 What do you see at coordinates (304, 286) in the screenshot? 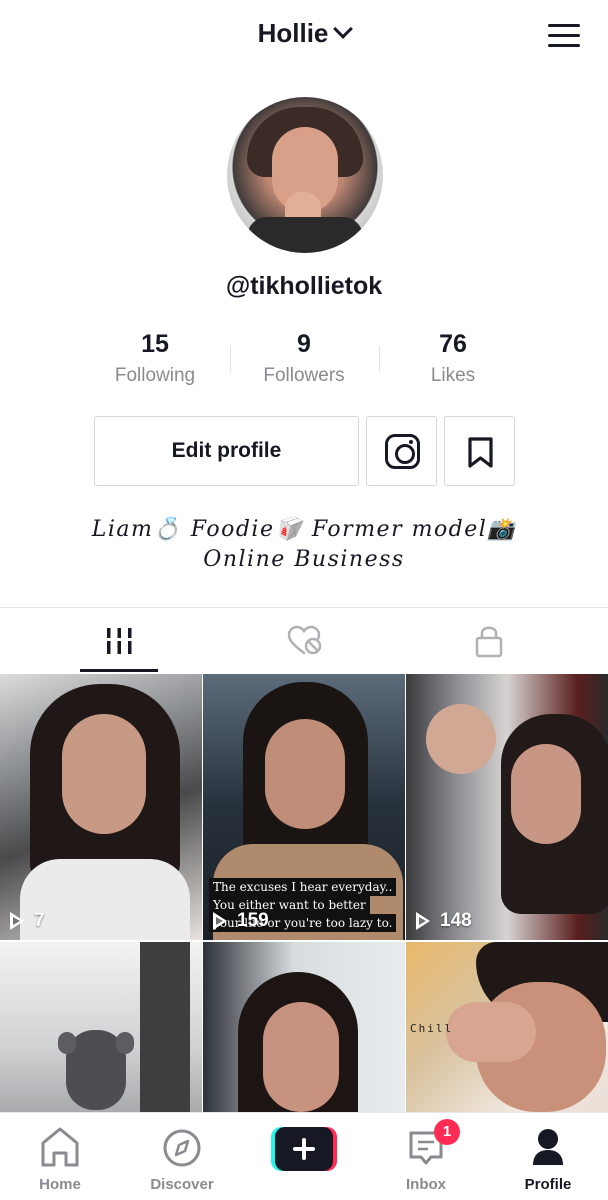
I see `profile-handle: @tikhollietok` at bounding box center [304, 286].